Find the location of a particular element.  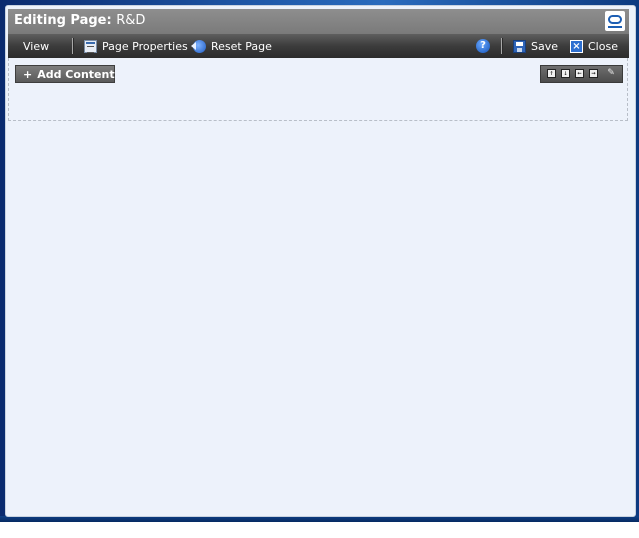

close-button: × Close is located at coordinates (594, 46).